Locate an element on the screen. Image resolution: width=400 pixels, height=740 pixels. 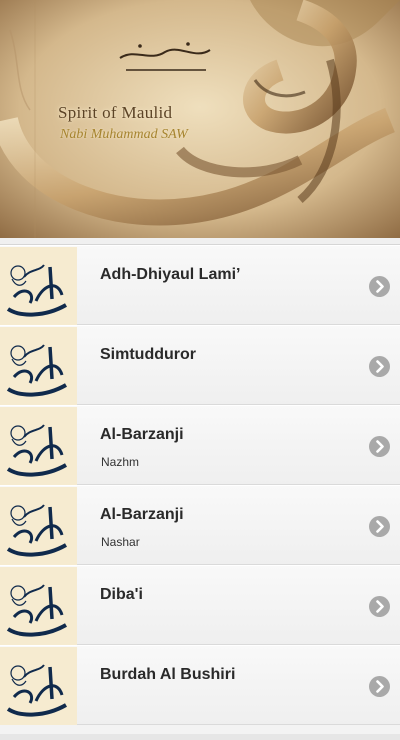
banner-subtitle: Nabi Muhammad SAW is located at coordinates (124, 134).